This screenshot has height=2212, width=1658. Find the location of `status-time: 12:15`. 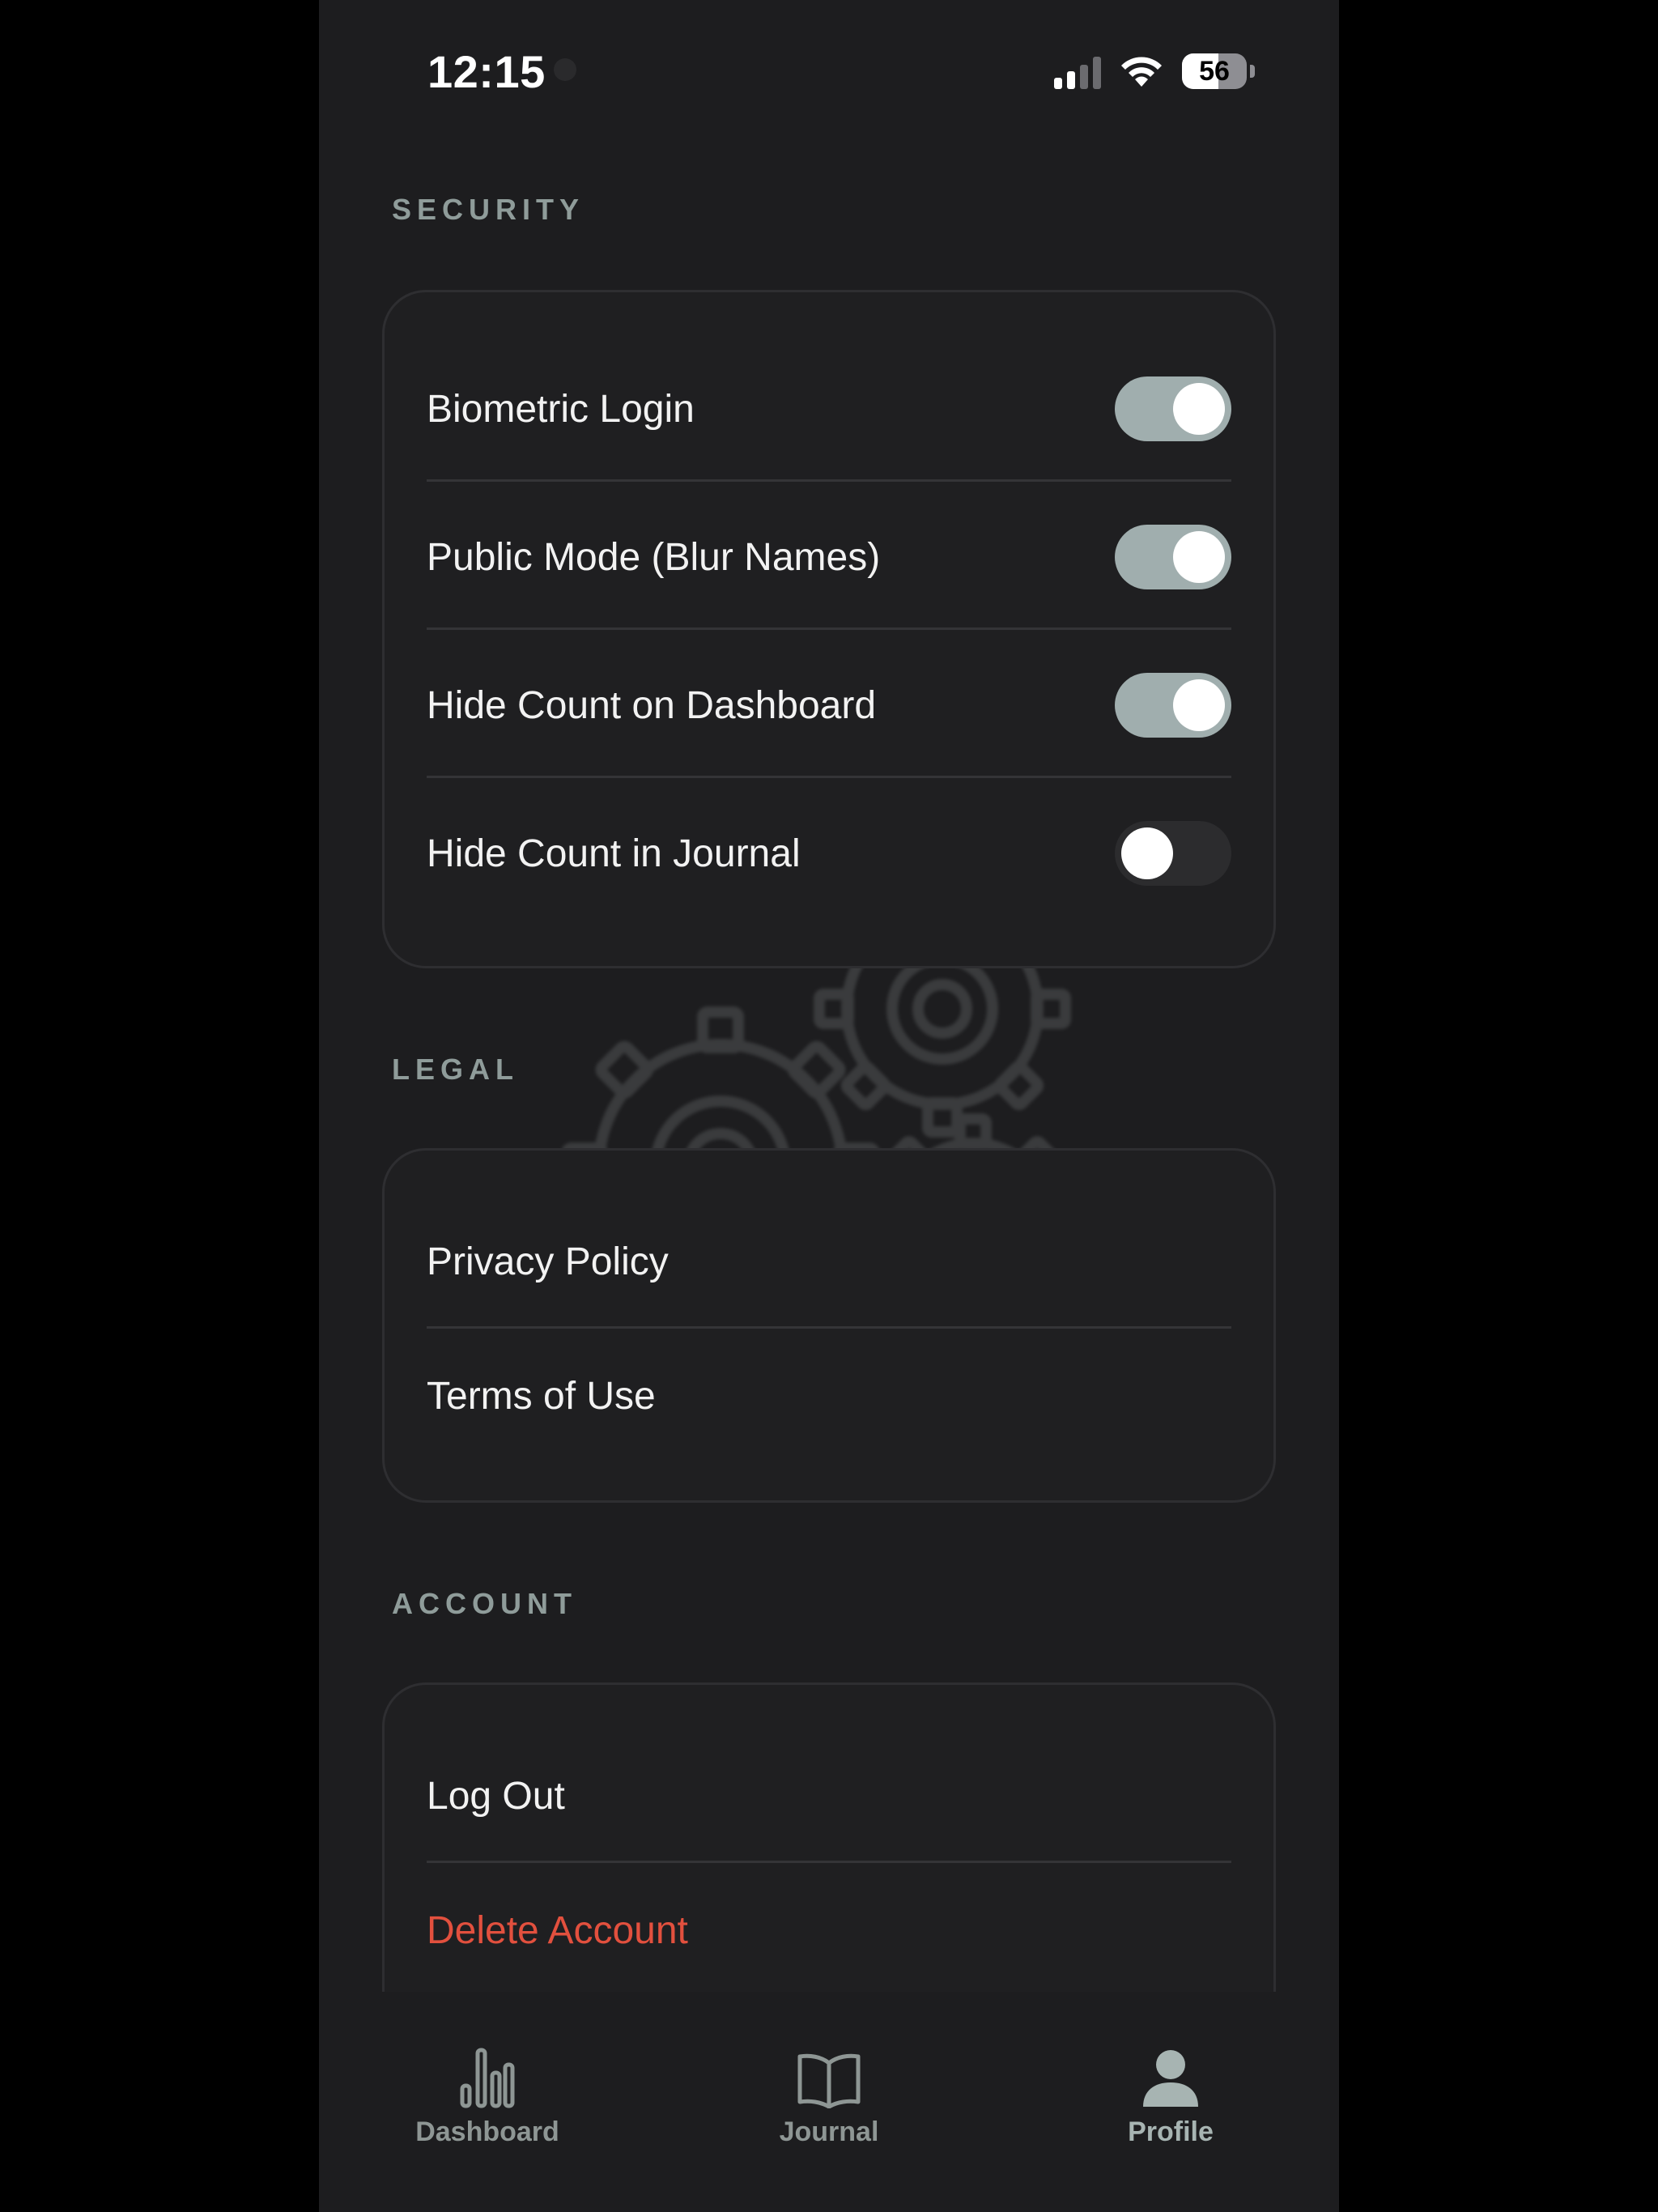

status-time: 12:15 is located at coordinates (486, 72).